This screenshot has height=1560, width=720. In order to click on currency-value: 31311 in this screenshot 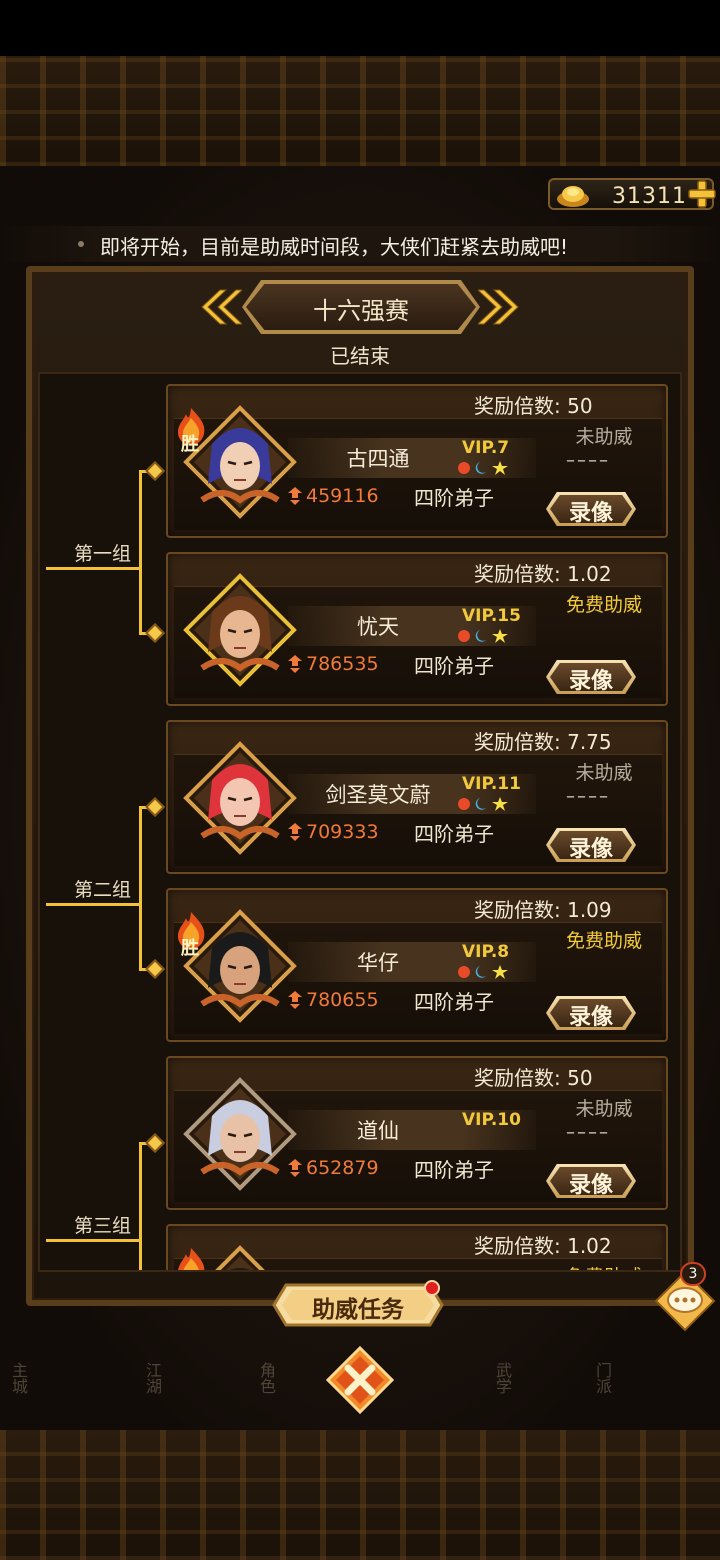, I will do `click(649, 196)`.